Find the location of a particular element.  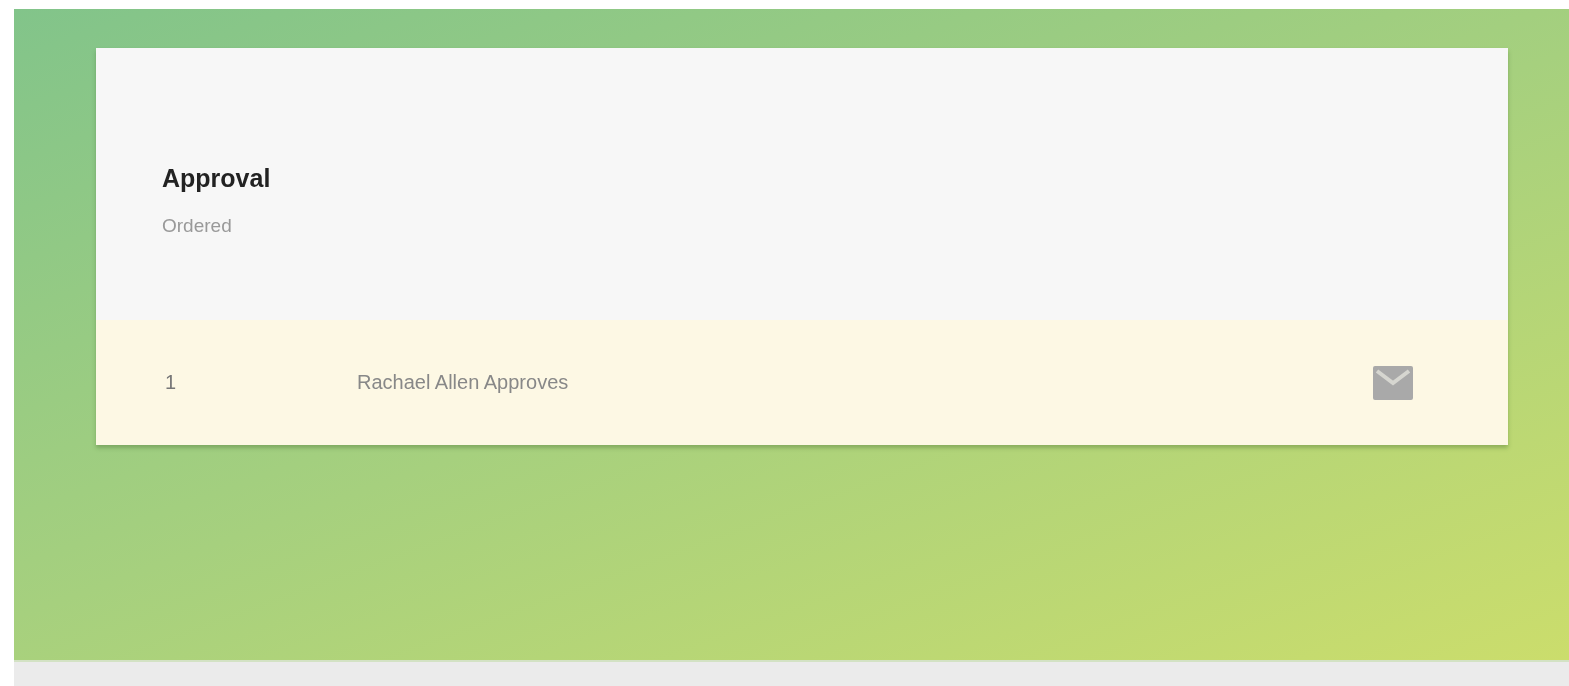

card-subtitle: Ordered is located at coordinates (197, 226).